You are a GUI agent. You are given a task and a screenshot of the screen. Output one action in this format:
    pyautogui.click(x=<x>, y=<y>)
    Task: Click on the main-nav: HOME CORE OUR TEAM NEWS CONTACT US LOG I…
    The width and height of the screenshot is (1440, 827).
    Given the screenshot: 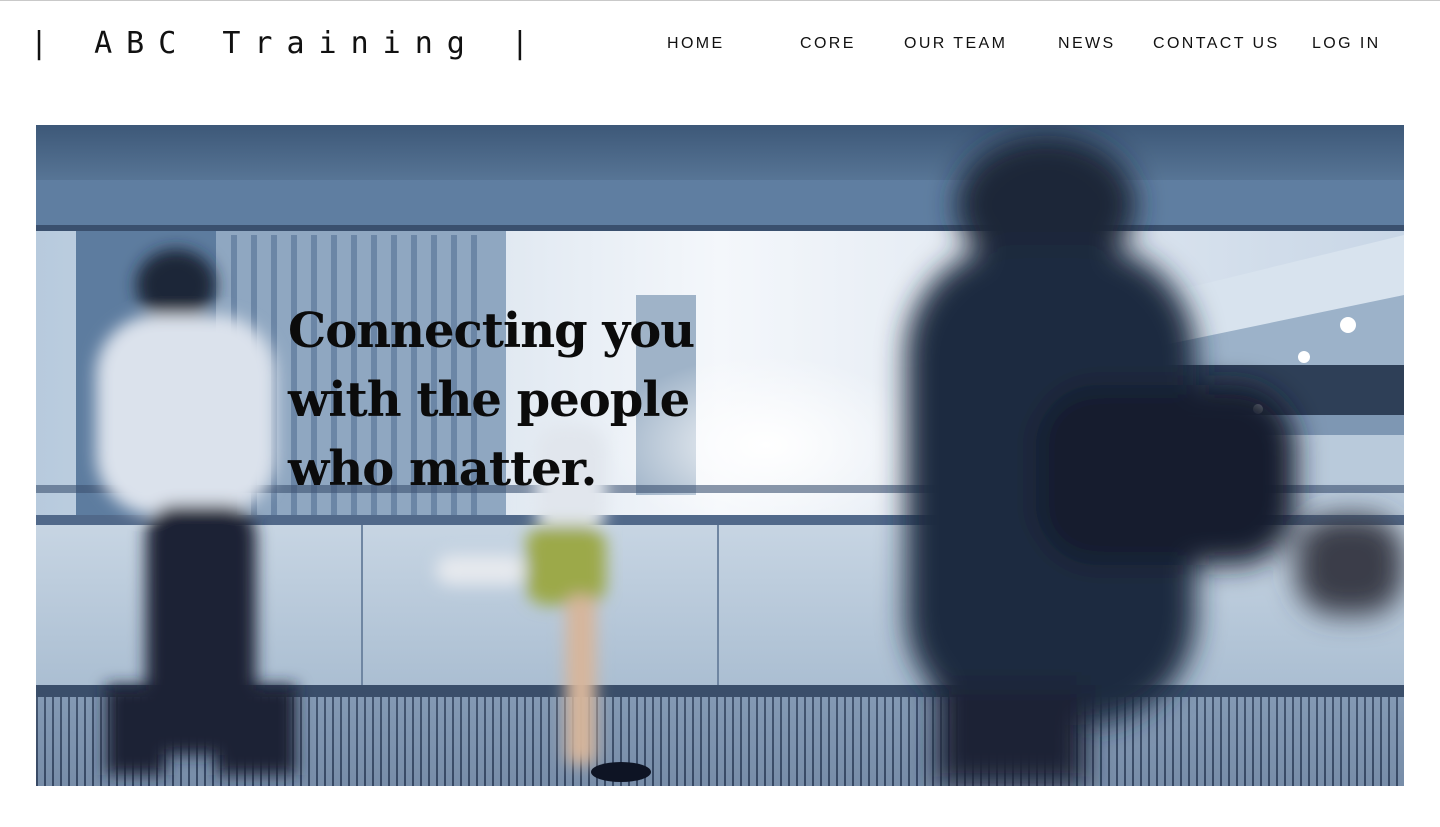 What is the action you would take?
    pyautogui.click(x=720, y=45)
    